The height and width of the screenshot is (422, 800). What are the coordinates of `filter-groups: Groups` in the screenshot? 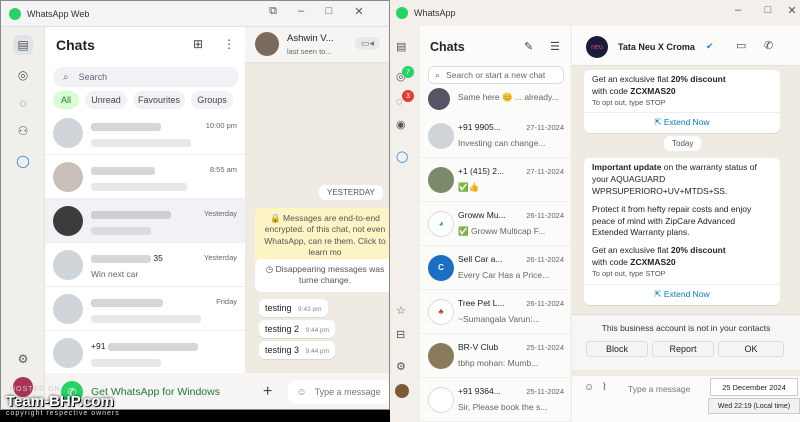 It's located at (212, 100).